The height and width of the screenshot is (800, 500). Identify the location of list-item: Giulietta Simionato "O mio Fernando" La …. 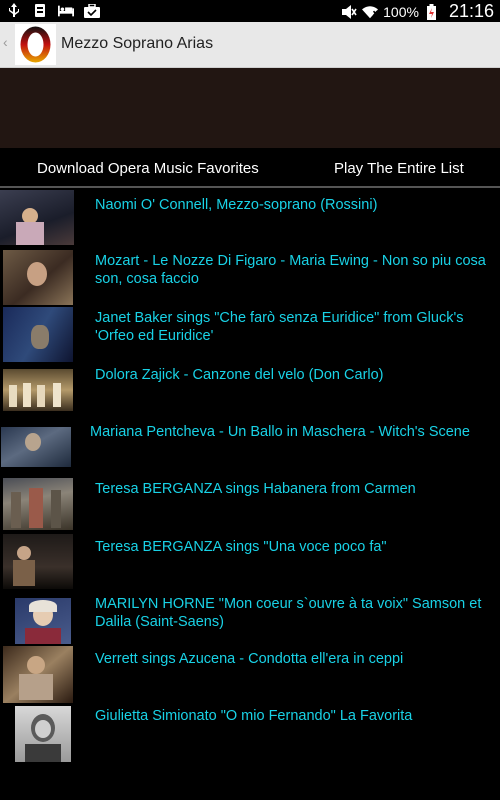
(250, 733).